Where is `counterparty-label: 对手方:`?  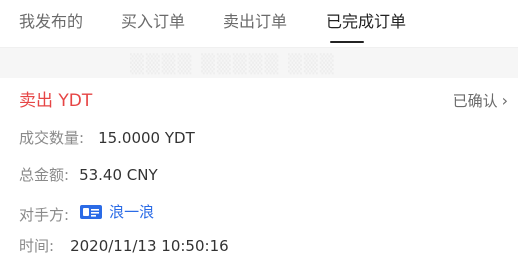
counterparty-label: 对手方: is located at coordinates (44, 215).